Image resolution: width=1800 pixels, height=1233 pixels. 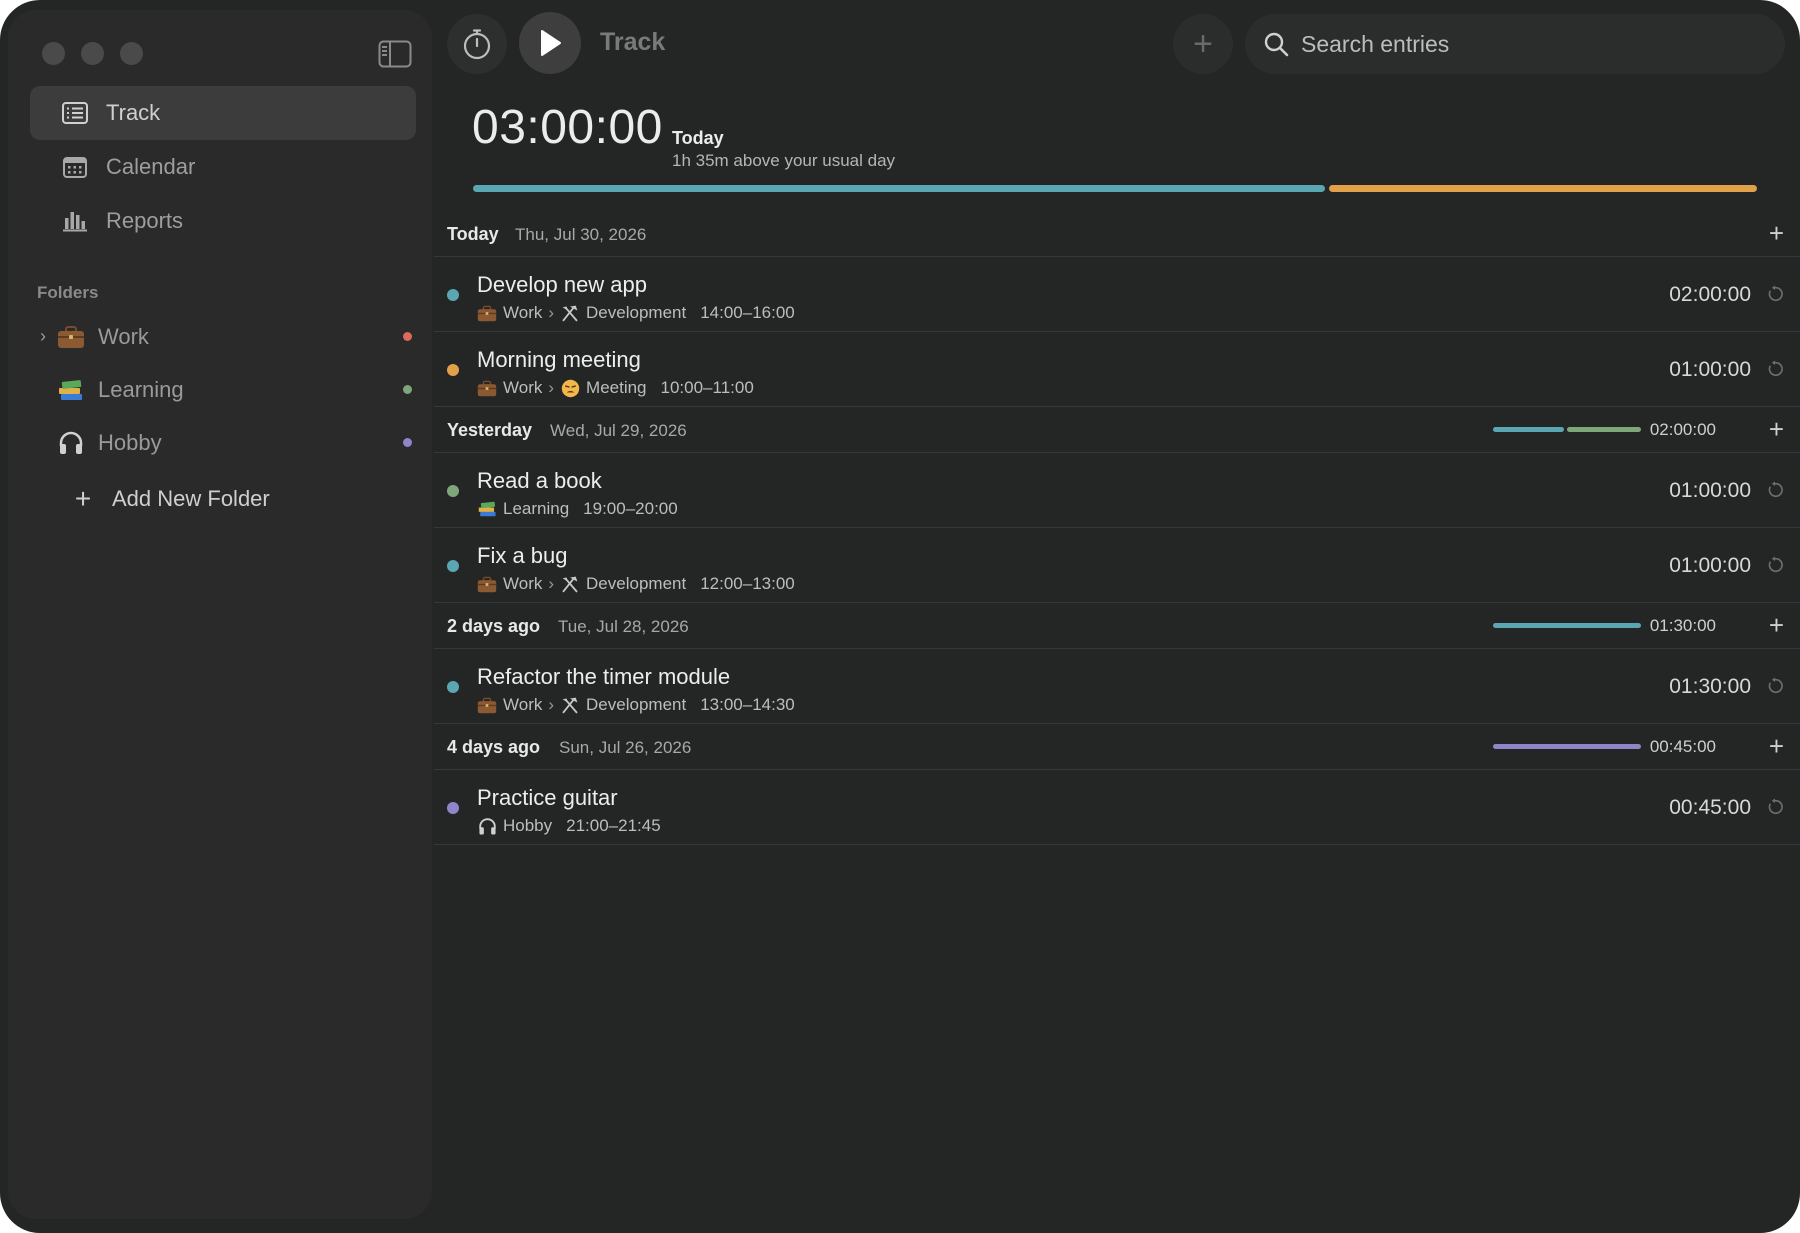 I want to click on day-header: 4 days ago Sun, Jul 26, 2026 00:45:00 +, so click(x=1117, y=747).